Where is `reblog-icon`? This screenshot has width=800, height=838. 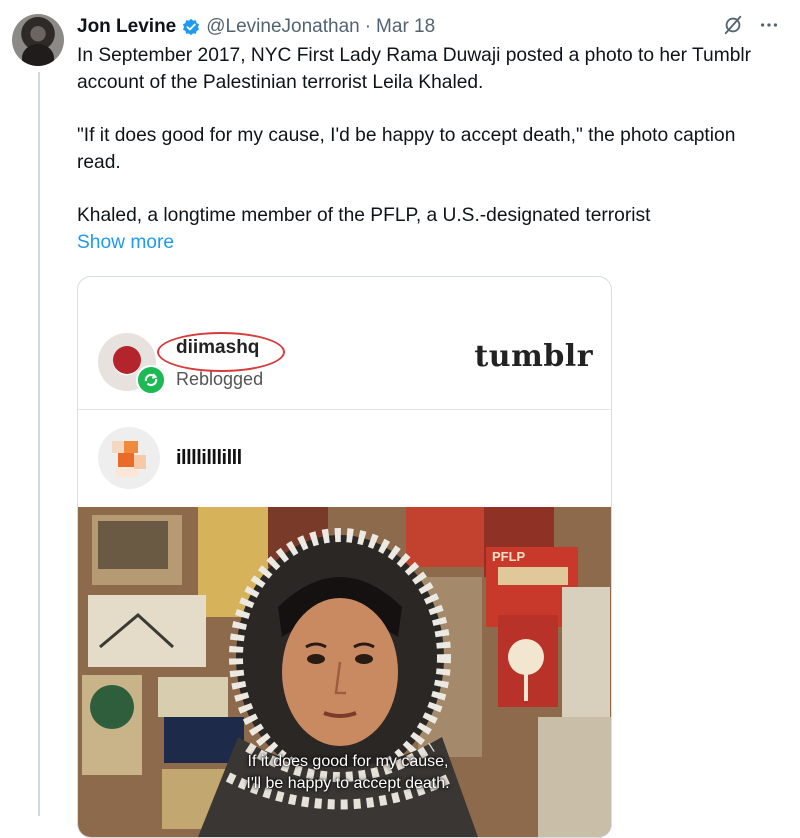
reblog-icon is located at coordinates (151, 380).